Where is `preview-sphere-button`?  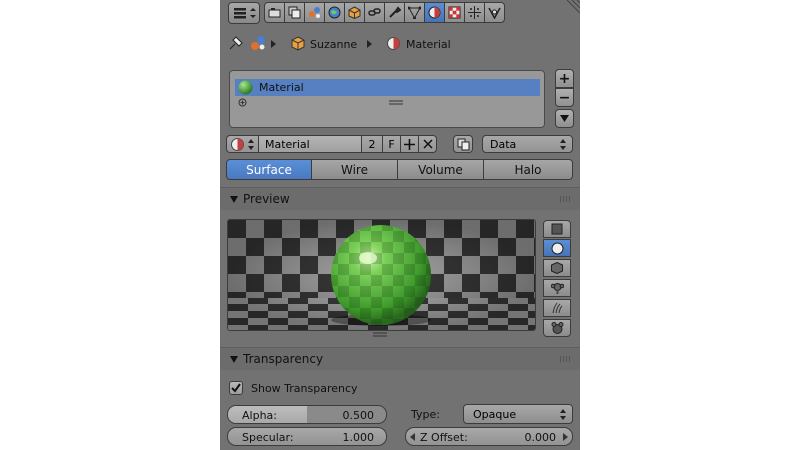
preview-sphere-button is located at coordinates (557, 248).